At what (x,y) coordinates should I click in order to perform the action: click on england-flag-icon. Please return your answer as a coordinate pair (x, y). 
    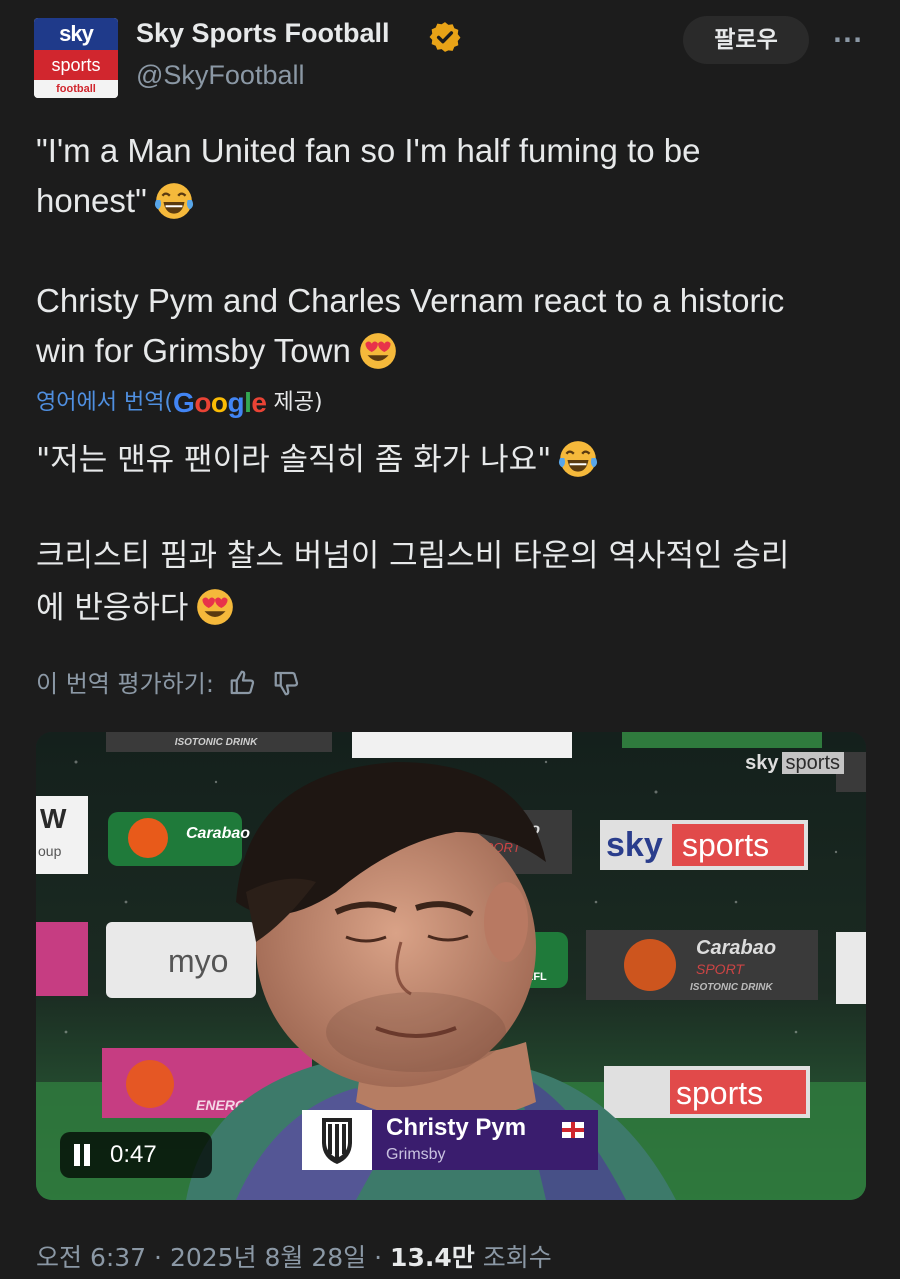
    Looking at the image, I should click on (573, 1130).